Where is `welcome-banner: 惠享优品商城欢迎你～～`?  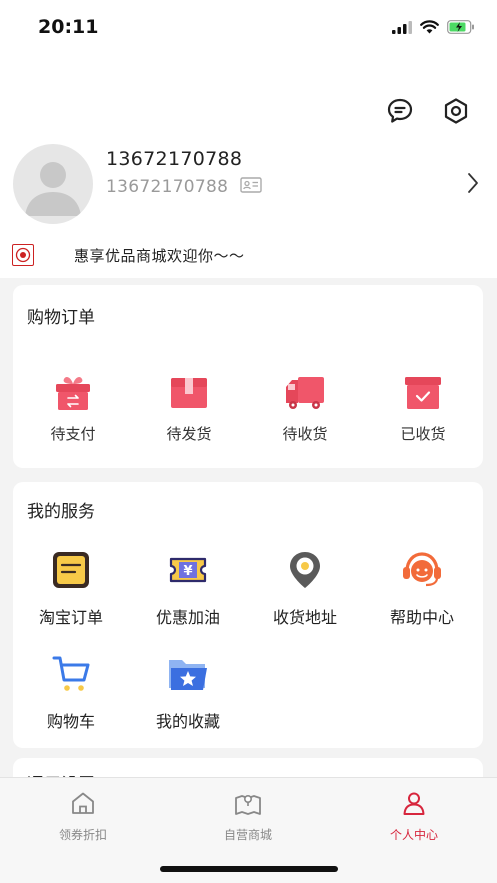
welcome-banner: 惠享优品商城欢迎你～～ is located at coordinates (128, 255).